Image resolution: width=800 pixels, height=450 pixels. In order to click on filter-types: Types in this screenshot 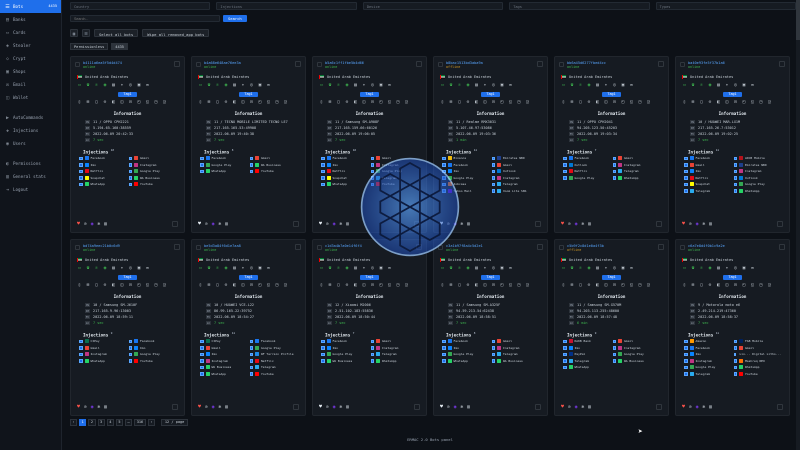, I will do `click(726, 6)`.